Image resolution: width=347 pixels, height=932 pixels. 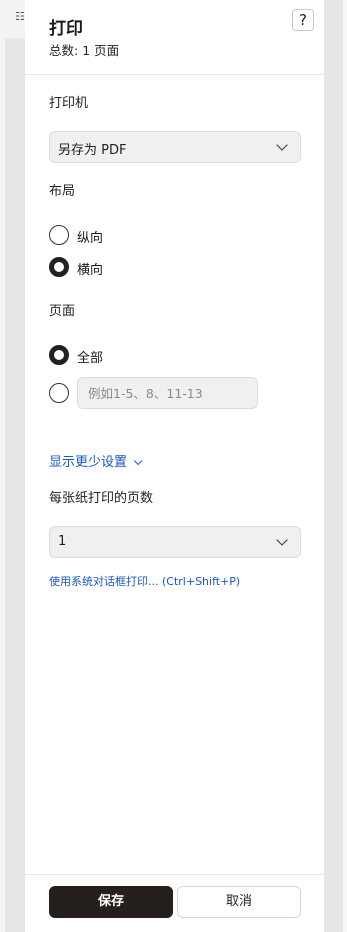 What do you see at coordinates (335, 466) in the screenshot?
I see `preview-background` at bounding box center [335, 466].